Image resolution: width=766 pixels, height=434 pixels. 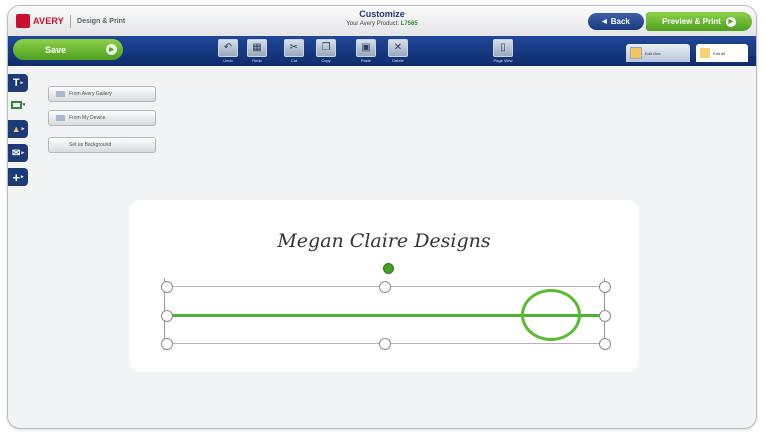 I want to click on redo-icon: ▦, so click(x=257, y=48).